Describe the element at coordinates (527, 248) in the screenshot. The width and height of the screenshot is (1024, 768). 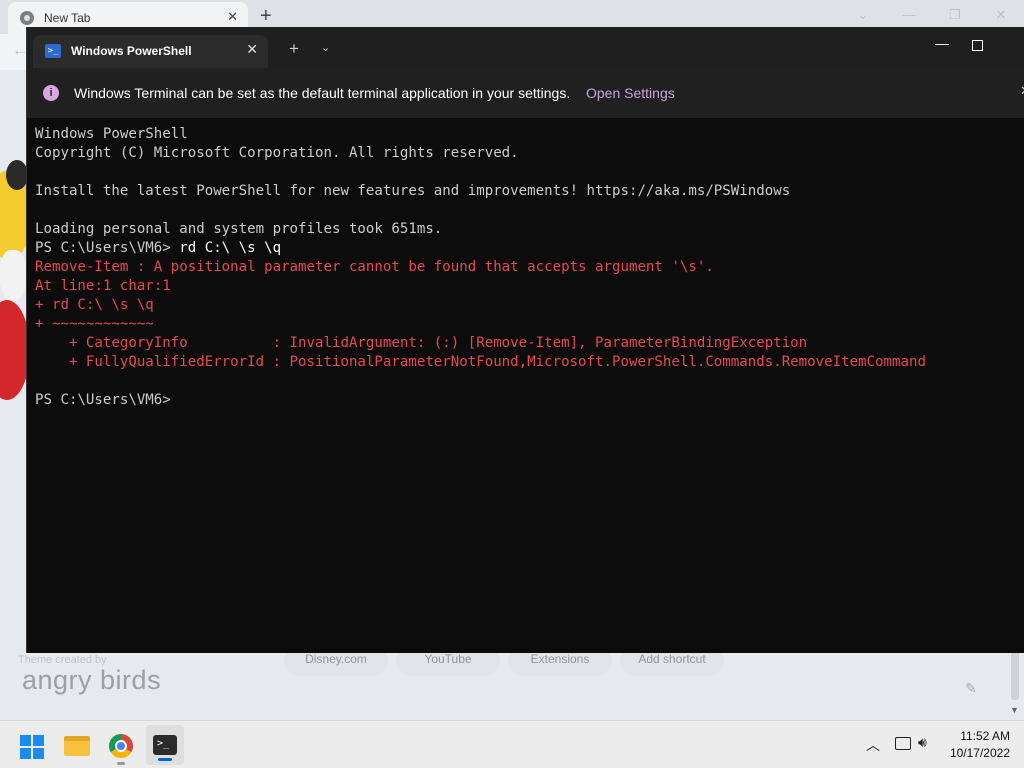
I see `terminal-line: PS C:\Users\VM6> rd C:\ \s \q` at that location.